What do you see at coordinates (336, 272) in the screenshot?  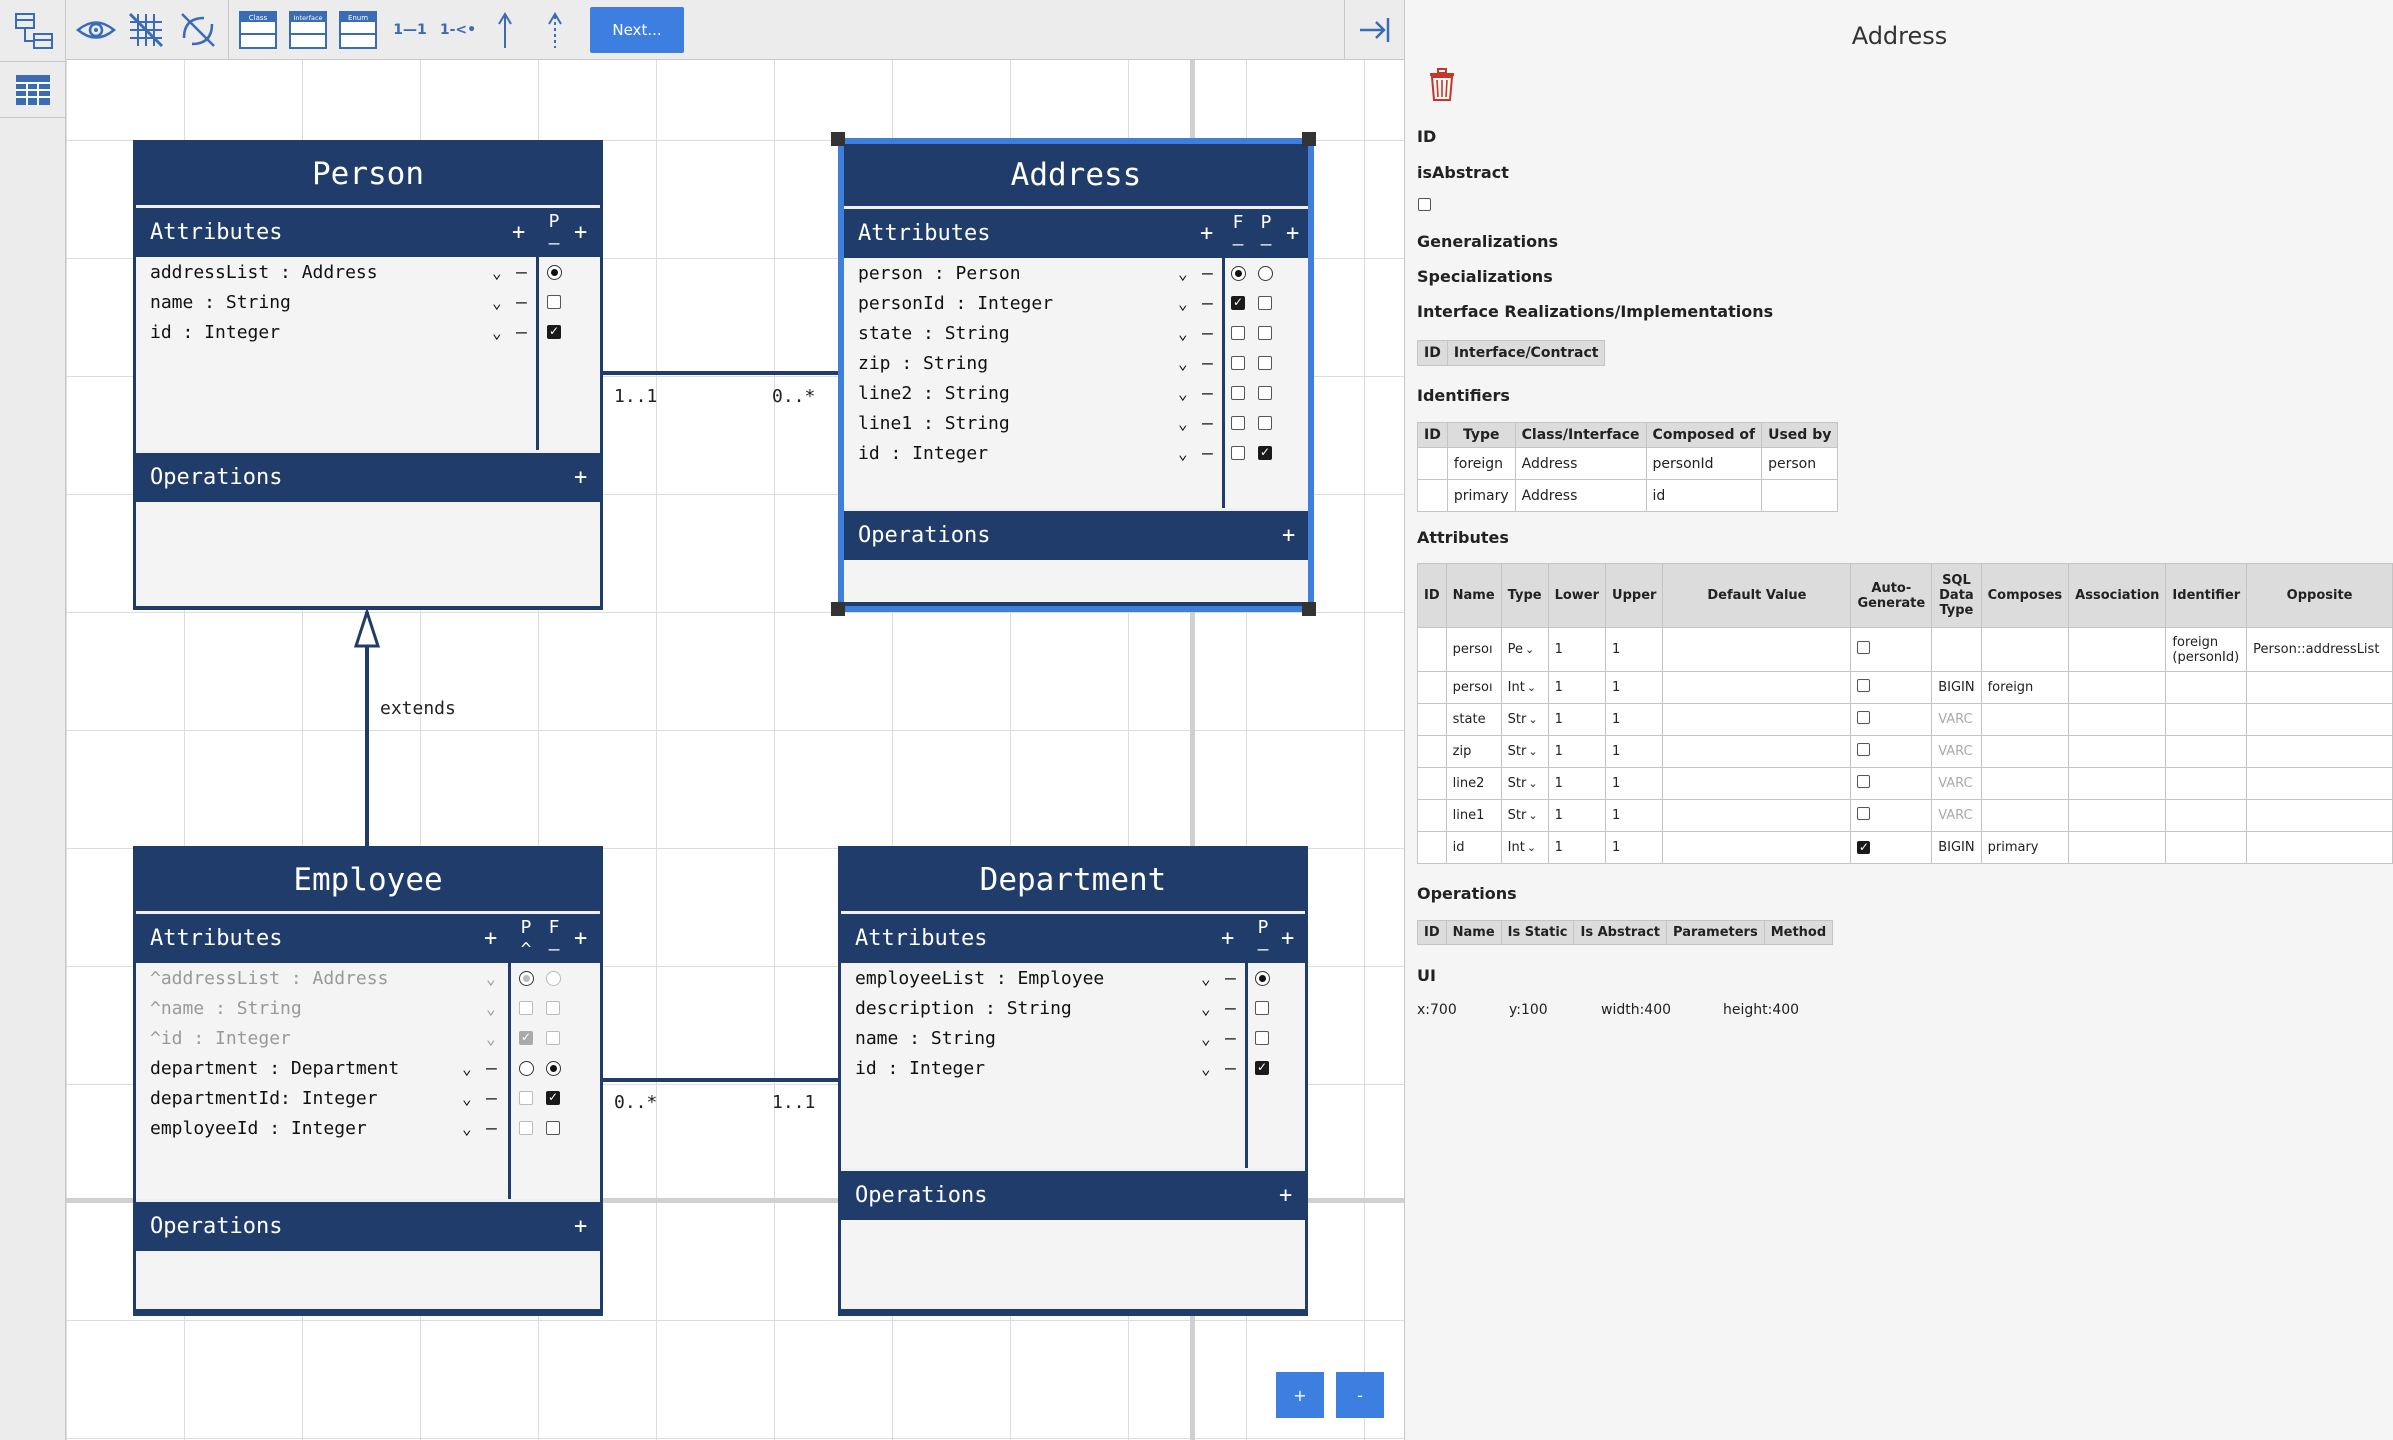 I see `attribute-row: addressList : Address ⌄ –` at bounding box center [336, 272].